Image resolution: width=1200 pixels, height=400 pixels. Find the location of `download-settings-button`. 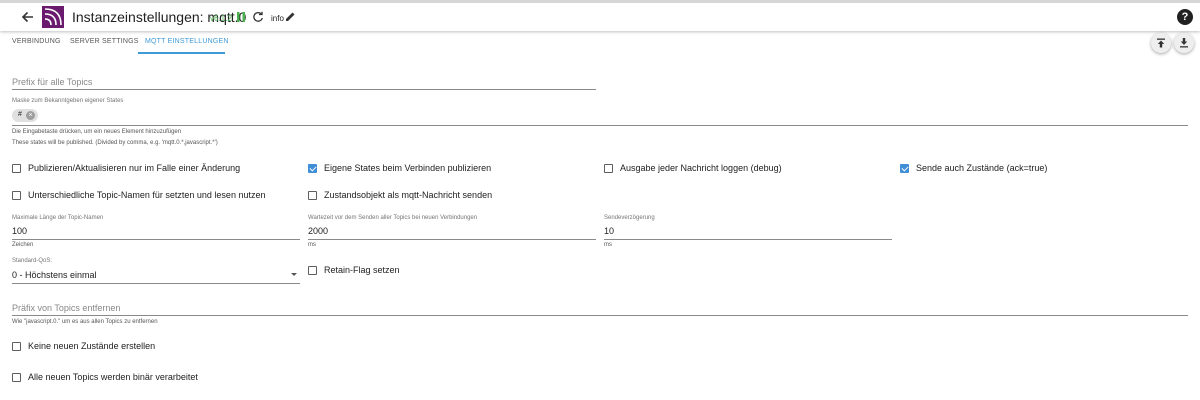

download-settings-button is located at coordinates (1184, 43).